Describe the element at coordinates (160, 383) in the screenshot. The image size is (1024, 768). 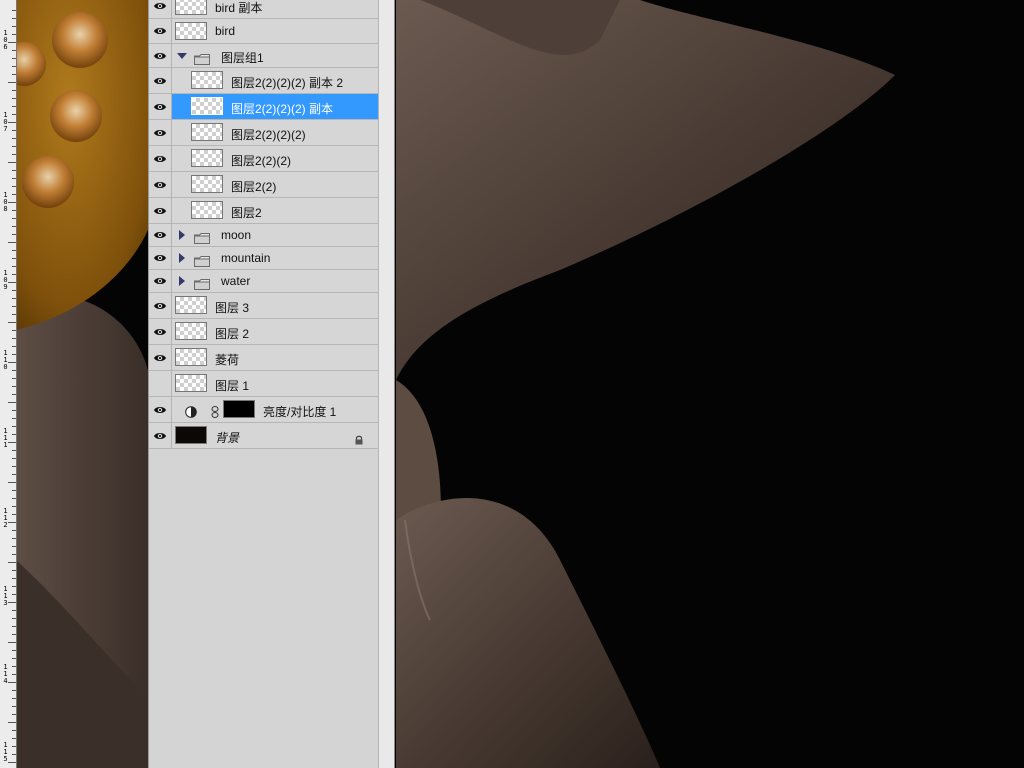
I see `visibility-toggle-empty` at that location.